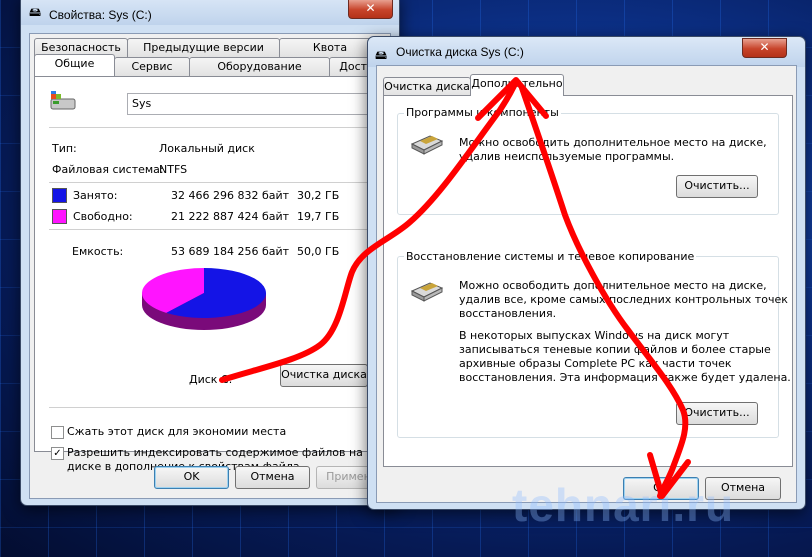 Image resolution: width=812 pixels, height=557 pixels. What do you see at coordinates (173, 169) in the screenshot?
I see `fs-value: NTFS` at bounding box center [173, 169].